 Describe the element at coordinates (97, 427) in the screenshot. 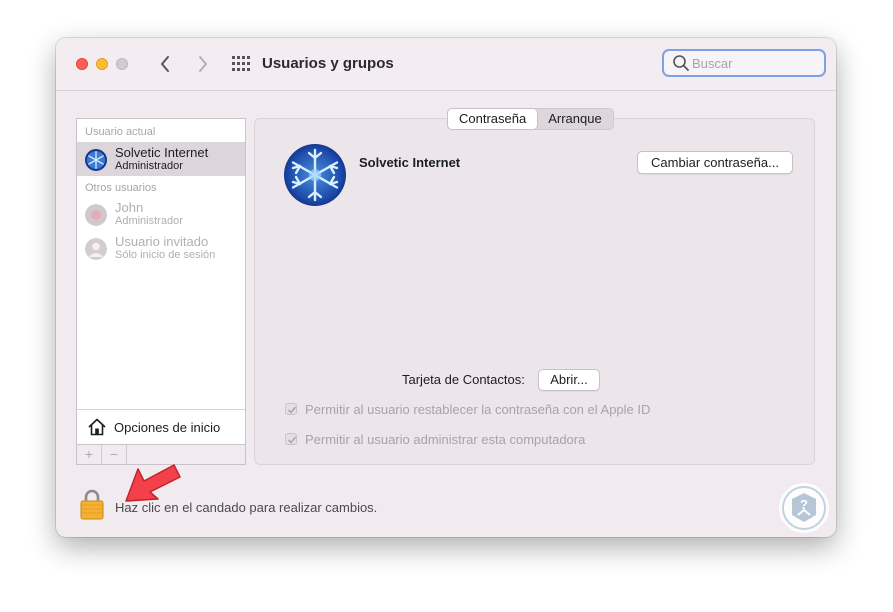

I see `home-icon` at that location.